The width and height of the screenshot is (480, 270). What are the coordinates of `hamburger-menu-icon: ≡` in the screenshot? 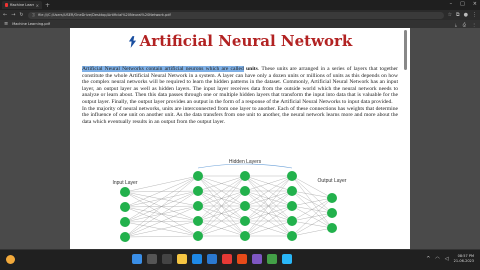 It's located at (6, 24).